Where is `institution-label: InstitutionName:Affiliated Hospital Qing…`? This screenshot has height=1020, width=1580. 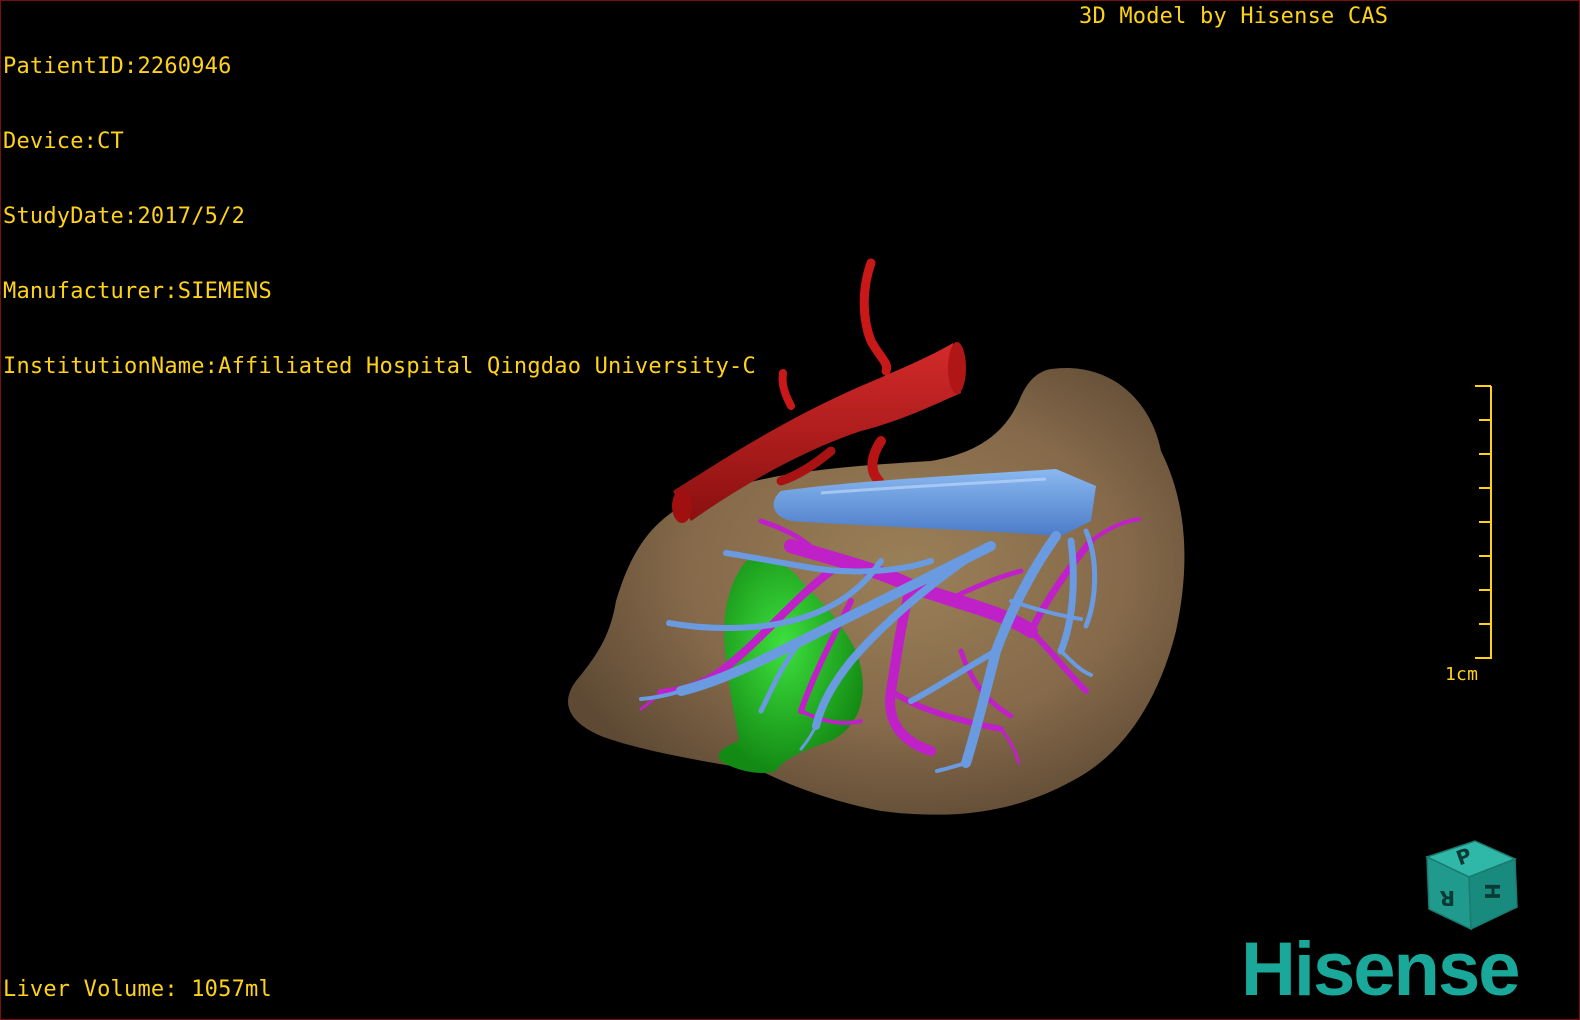 institution-label: InstitutionName:Affiliated Hospital Qing… is located at coordinates (379, 366).